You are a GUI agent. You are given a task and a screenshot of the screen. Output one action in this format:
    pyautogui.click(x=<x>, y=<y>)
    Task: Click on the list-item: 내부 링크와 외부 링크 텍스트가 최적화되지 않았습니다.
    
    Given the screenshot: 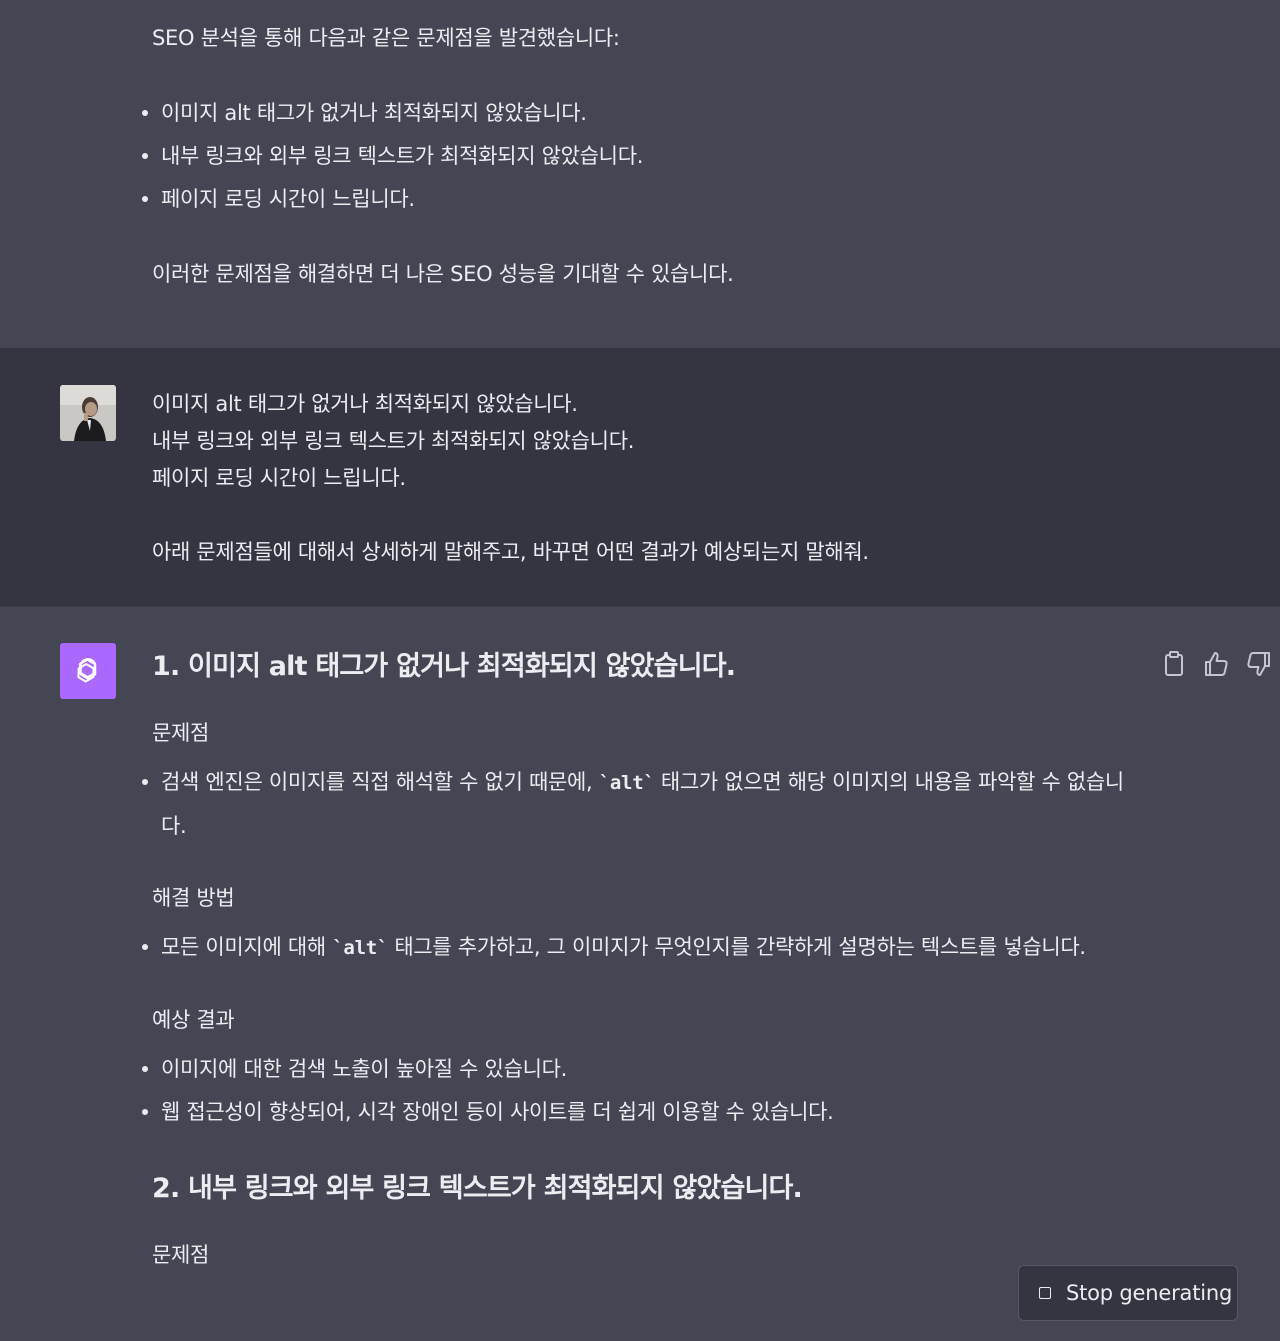 What is the action you would take?
    pyautogui.click(x=641, y=156)
    